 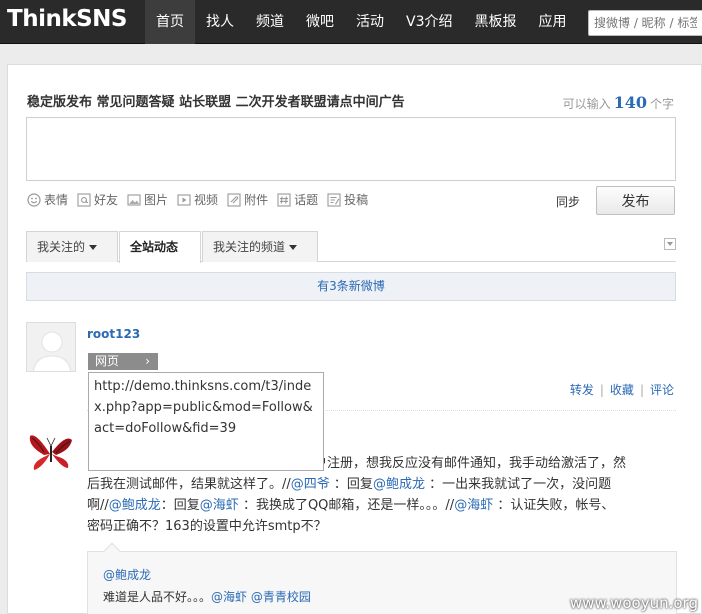 What do you see at coordinates (249, 247) in the screenshot?
I see `tab-following-channels-label: 我关注的频道` at bounding box center [249, 247].